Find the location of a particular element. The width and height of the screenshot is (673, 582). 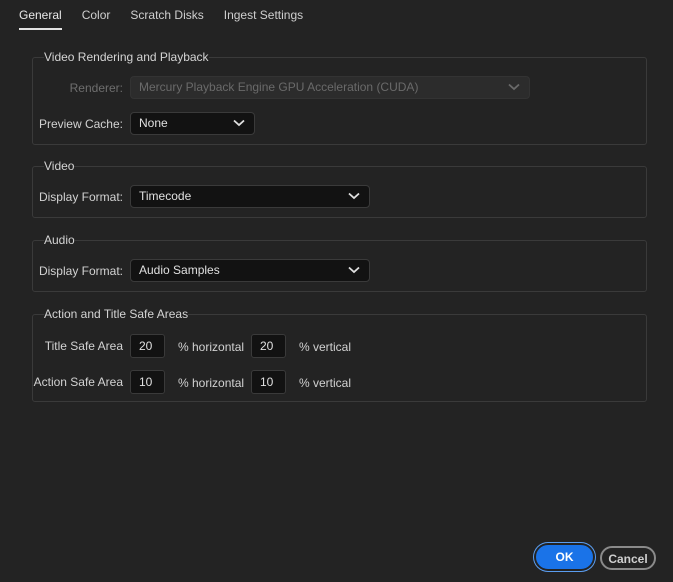

tab-ingest-settings: Ingest Settings is located at coordinates (263, 19).